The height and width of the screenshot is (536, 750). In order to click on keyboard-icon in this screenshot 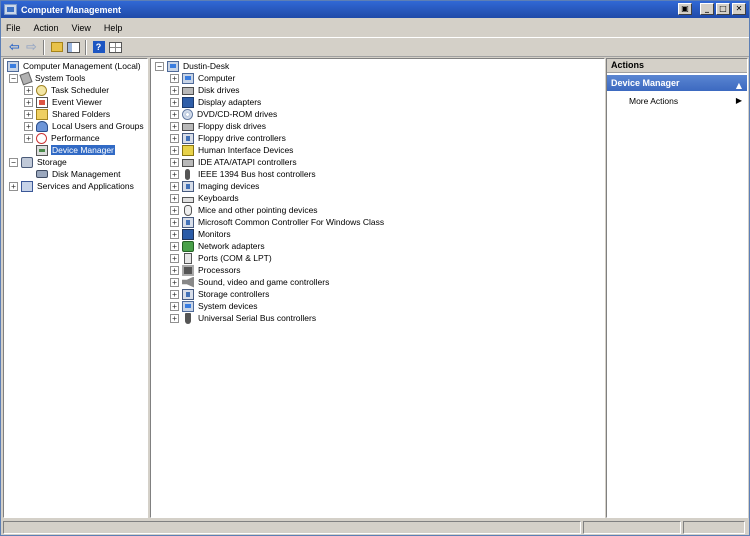, I will do `click(188, 199)`.